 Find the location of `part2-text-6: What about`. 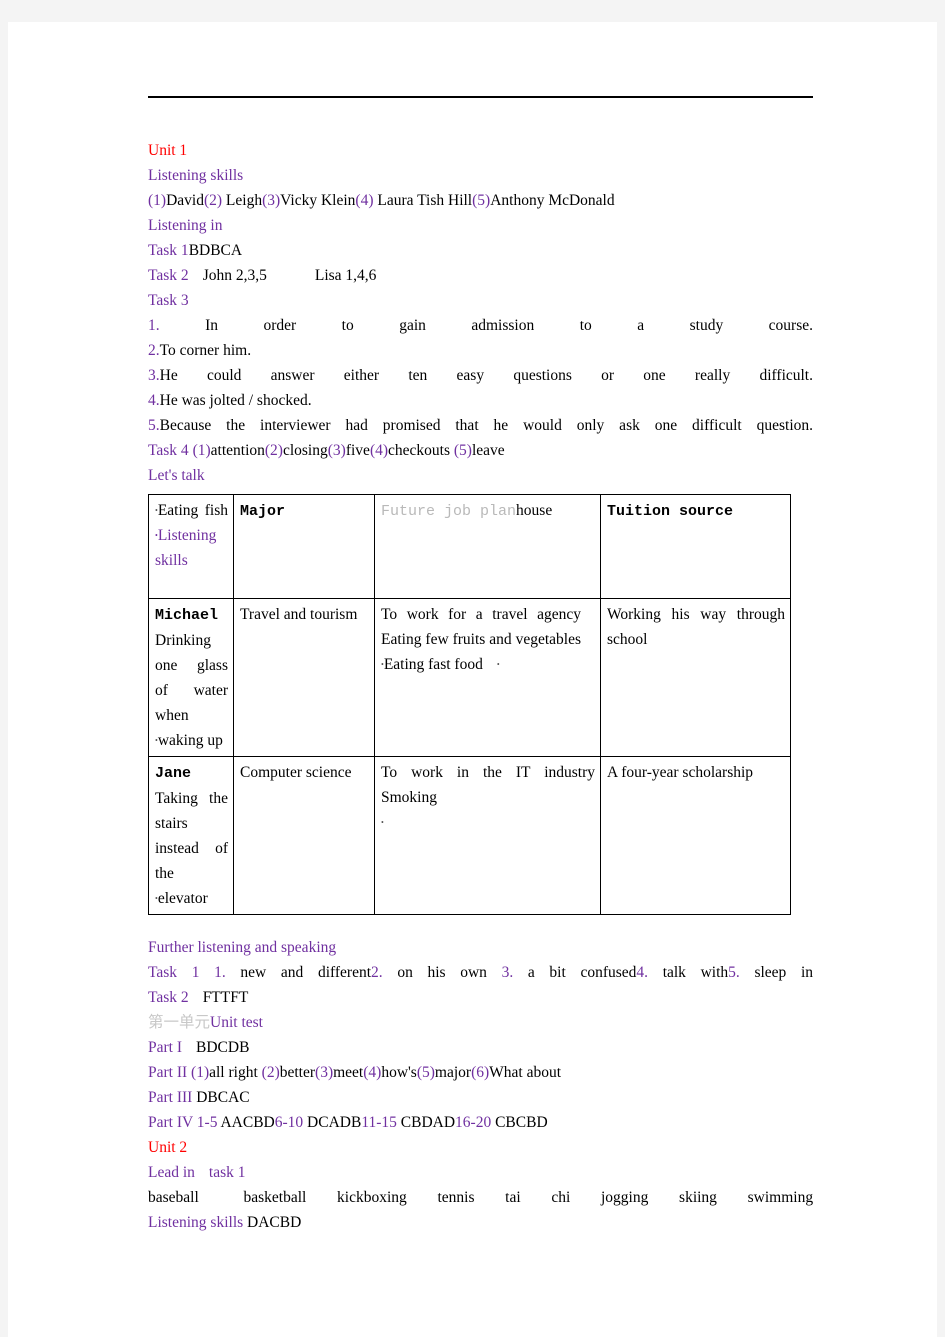

part2-text-6: What about is located at coordinates (525, 1072).